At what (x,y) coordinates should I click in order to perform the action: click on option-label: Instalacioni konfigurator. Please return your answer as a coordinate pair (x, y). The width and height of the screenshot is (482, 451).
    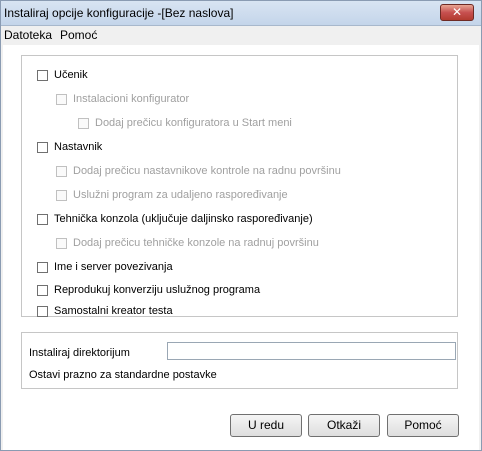
    Looking at the image, I should click on (131, 99).